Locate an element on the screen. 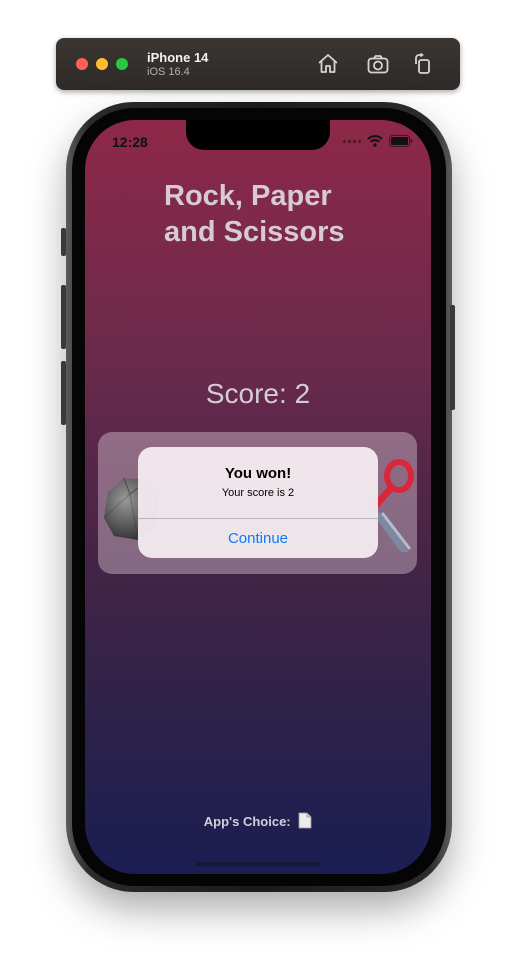  alert-message: Your score is 2 is located at coordinates (258, 493).